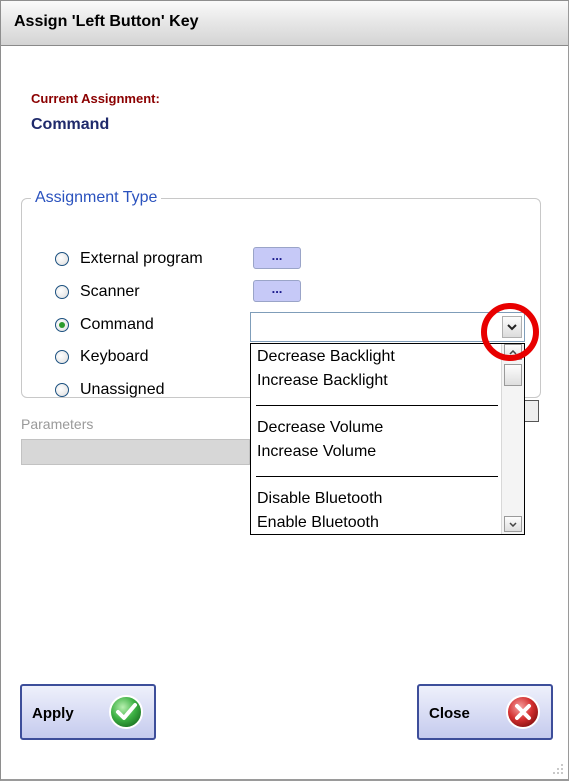  I want to click on current-assignment-label: Current Assignment:, so click(95, 98).